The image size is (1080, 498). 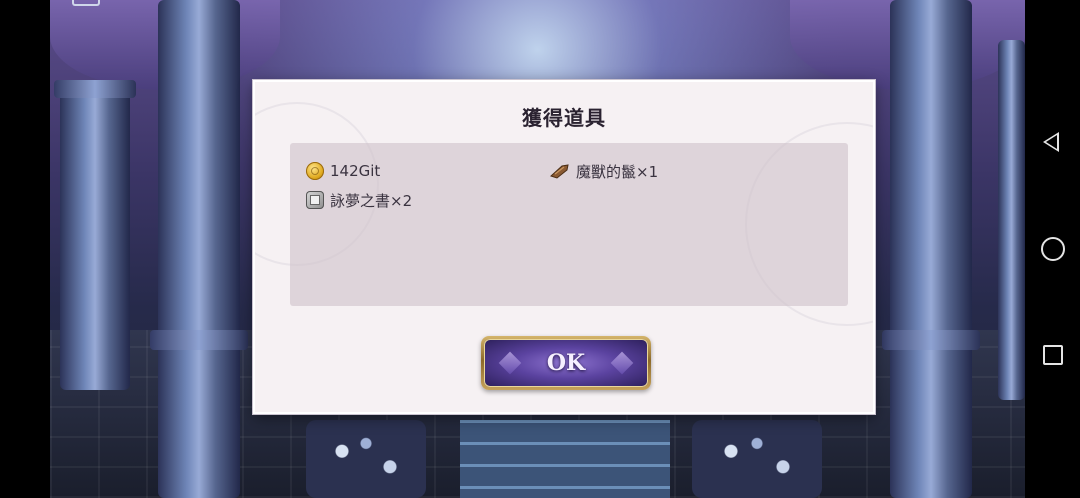 I want to click on dialog-title: 獲得道具, so click(x=564, y=118).